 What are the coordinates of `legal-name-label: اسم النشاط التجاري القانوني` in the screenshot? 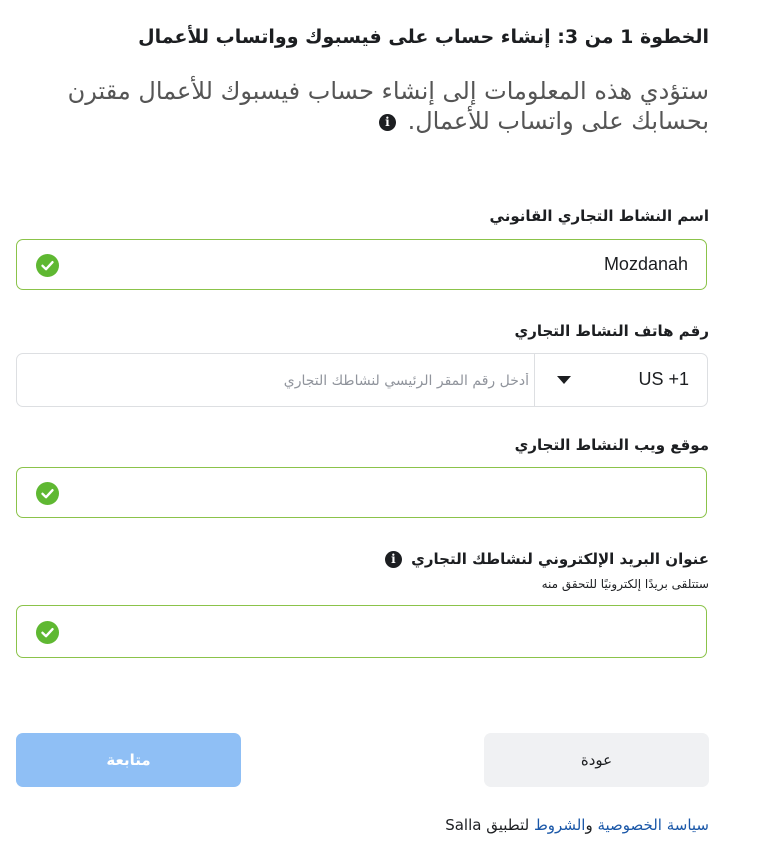 It's located at (599, 216).